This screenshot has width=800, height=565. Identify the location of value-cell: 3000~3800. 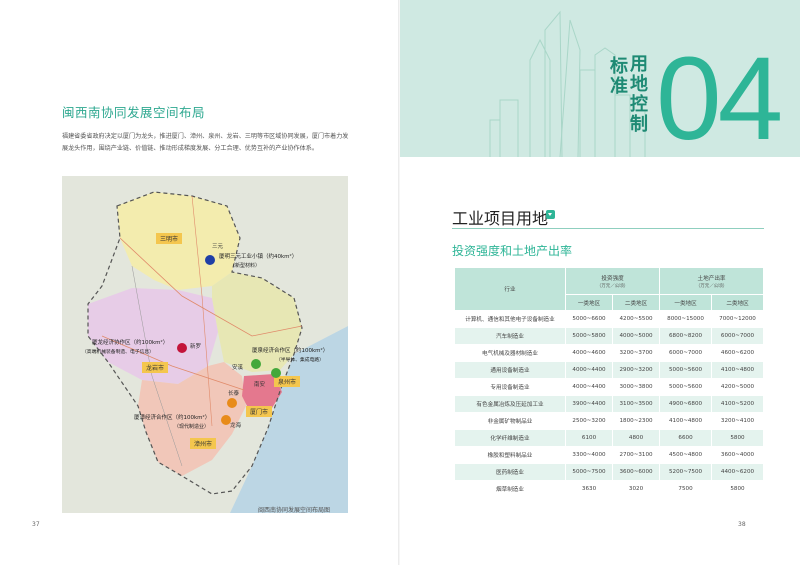
(636, 387).